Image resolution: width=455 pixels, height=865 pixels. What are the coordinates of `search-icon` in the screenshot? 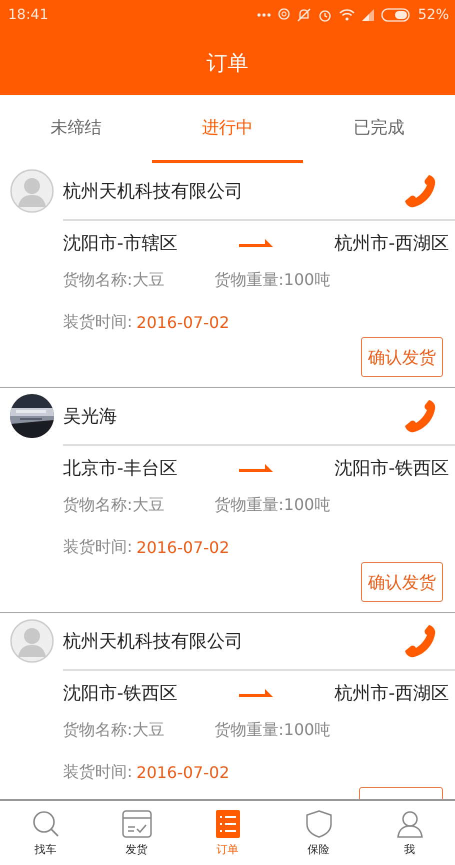 It's located at (46, 824).